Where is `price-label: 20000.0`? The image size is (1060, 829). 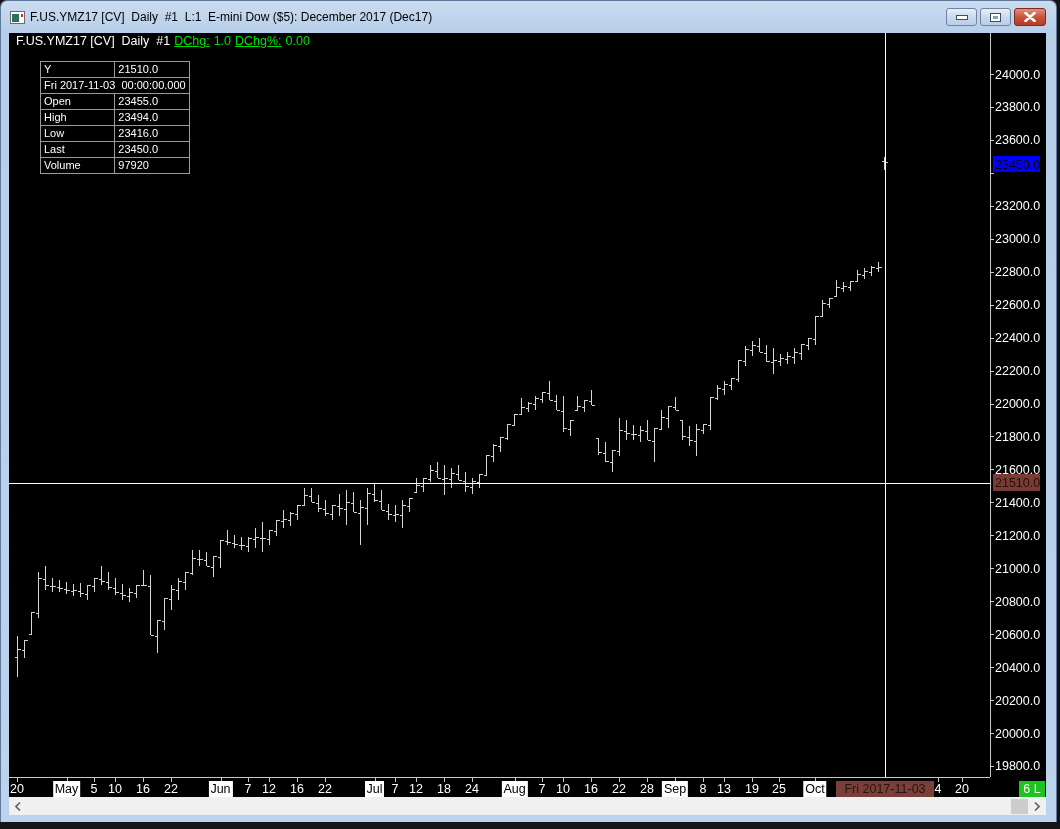
price-label: 20000.0 is located at coordinates (1018, 733).